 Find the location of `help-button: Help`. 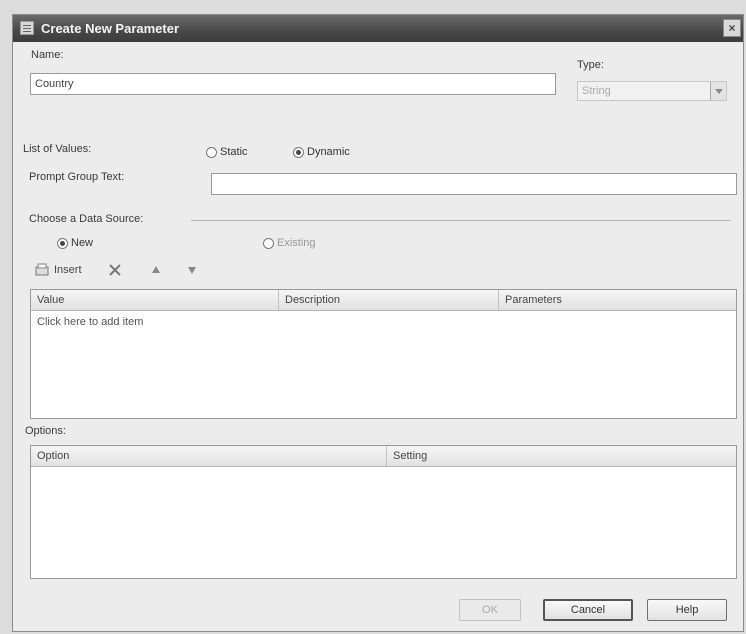

help-button: Help is located at coordinates (687, 610).